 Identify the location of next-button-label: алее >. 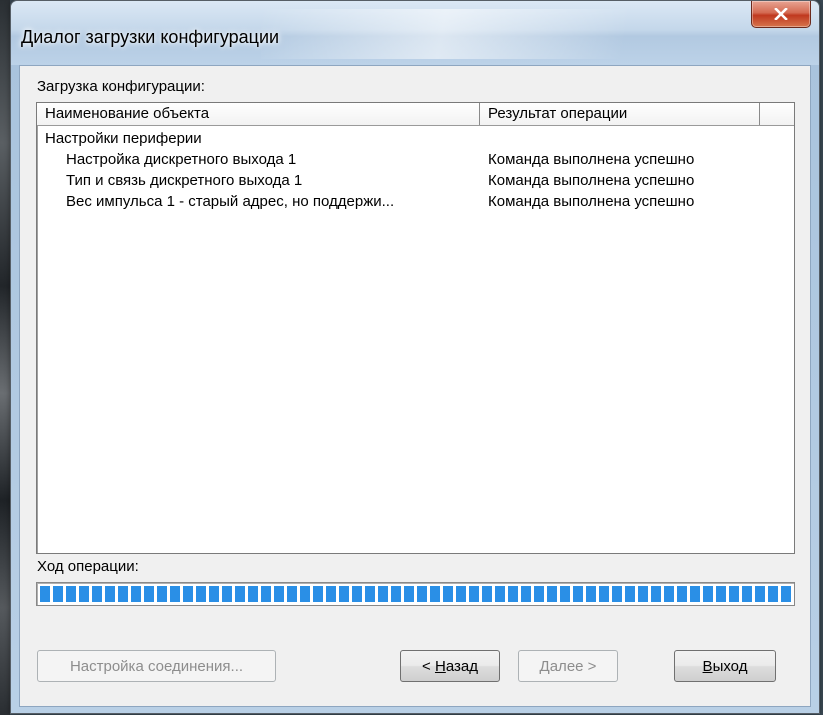
(573, 666).